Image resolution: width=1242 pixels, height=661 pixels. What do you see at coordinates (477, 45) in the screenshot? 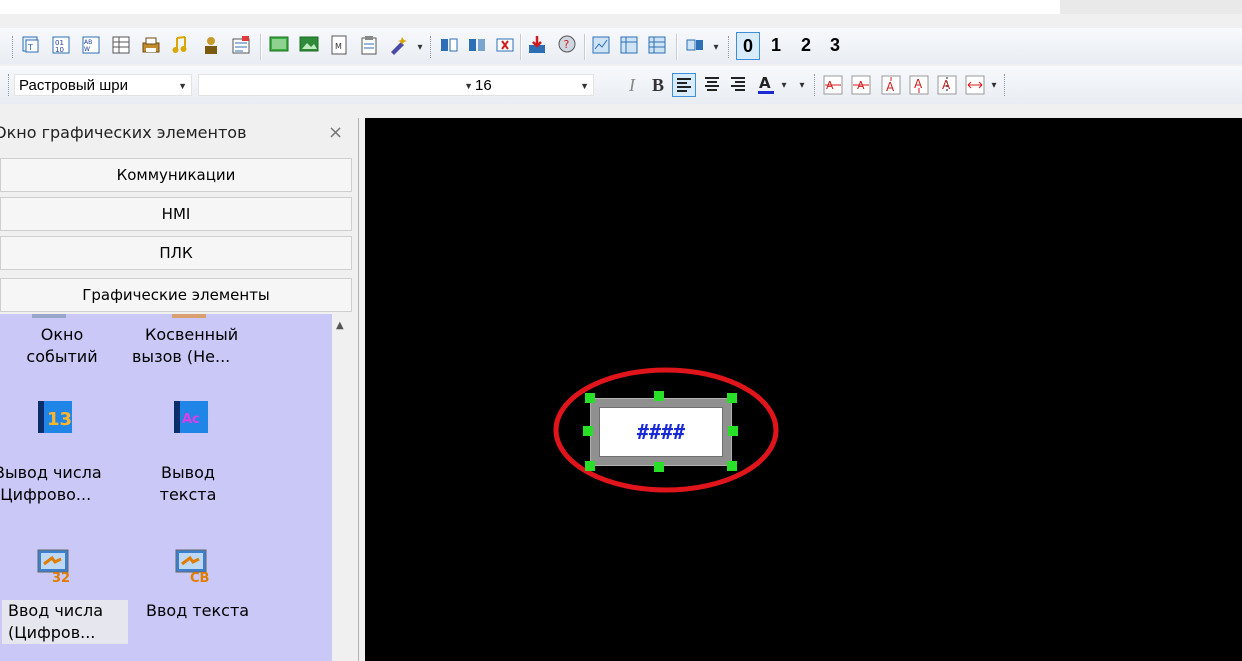
I see `connect-all-icon` at bounding box center [477, 45].